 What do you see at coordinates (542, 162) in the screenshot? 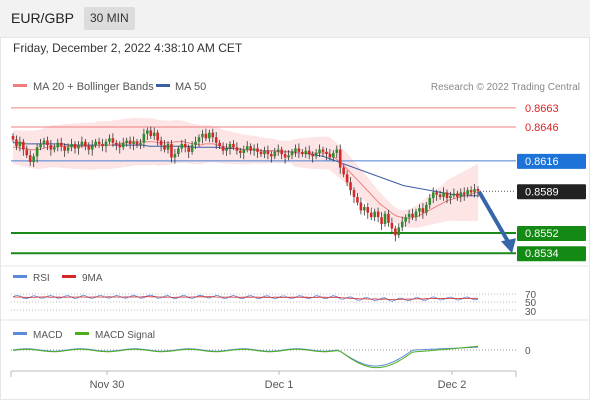
I see `price-level-label: 0.8616` at bounding box center [542, 162].